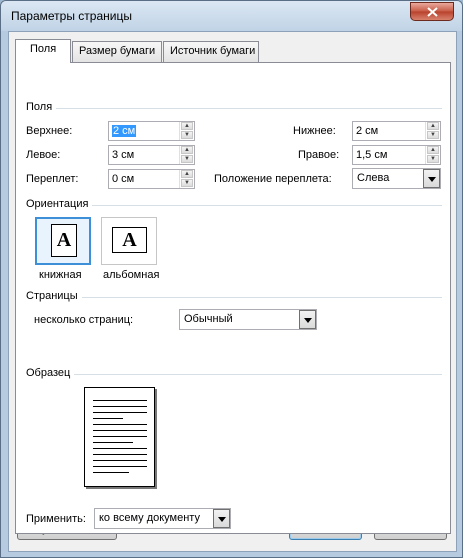 The width and height of the screenshot is (463, 558). I want to click on preview-page, so click(119, 437).